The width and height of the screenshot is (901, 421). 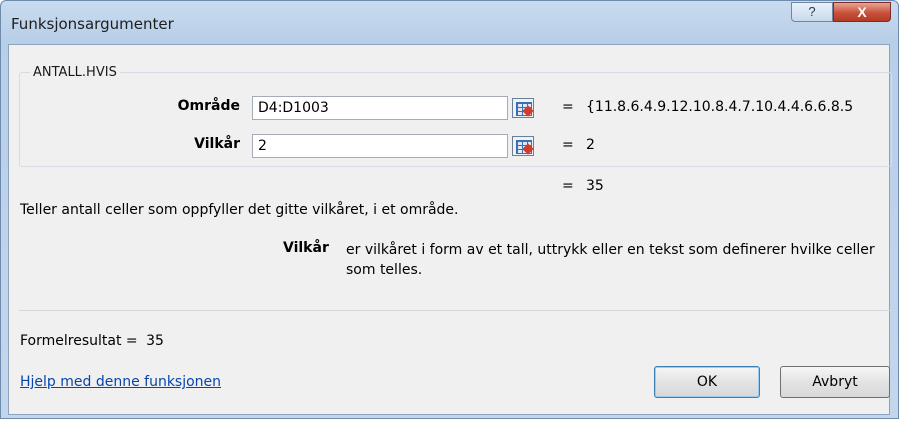 I want to click on question-icon: ?, so click(x=812, y=11).